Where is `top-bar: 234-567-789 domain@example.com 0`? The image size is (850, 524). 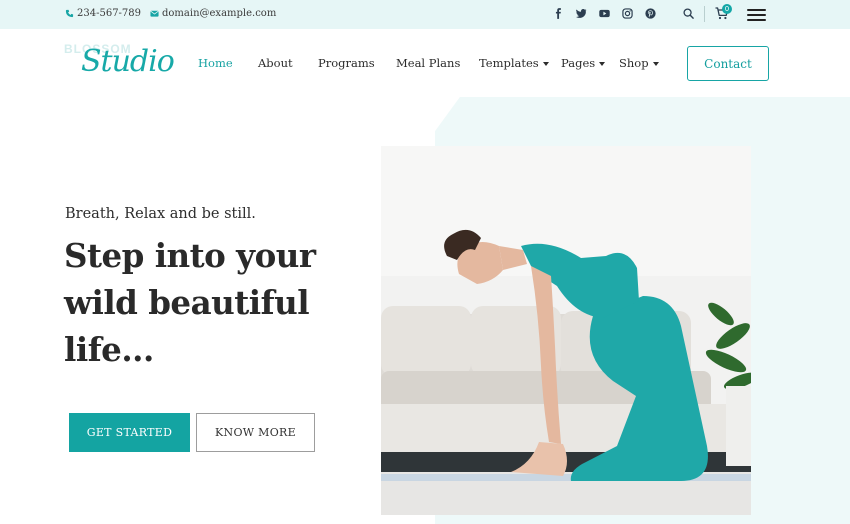
top-bar: 234-567-789 domain@example.com 0 is located at coordinates (425, 14).